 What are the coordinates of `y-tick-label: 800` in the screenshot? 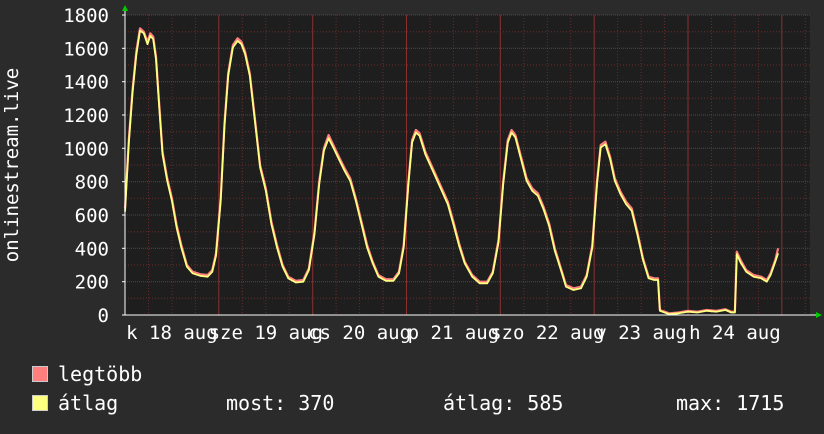 It's located at (92, 183).